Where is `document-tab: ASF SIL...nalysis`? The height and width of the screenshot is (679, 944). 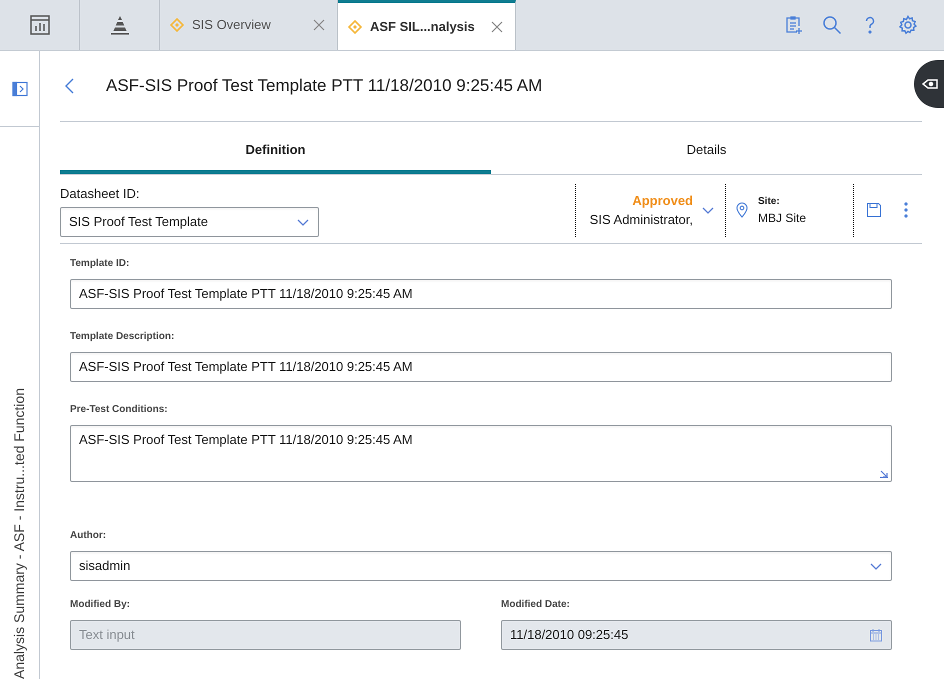
document-tab: ASF SIL...nalysis is located at coordinates (427, 25).